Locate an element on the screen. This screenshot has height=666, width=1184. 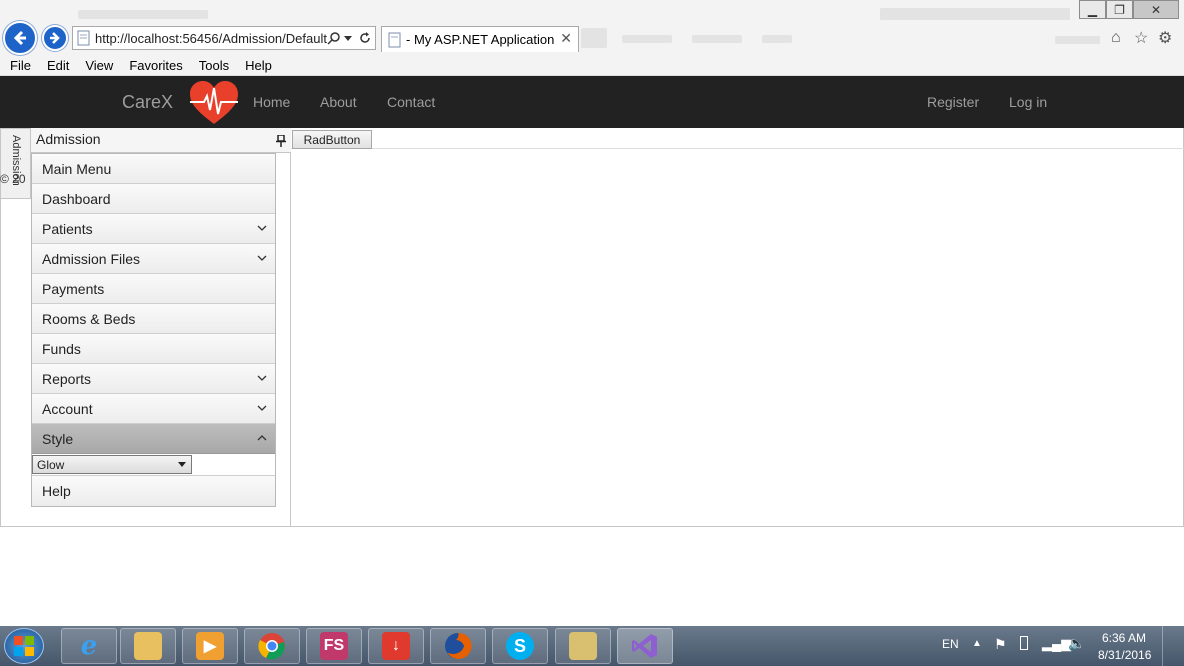
panelbar-item-label: Style is located at coordinates (58, 438).